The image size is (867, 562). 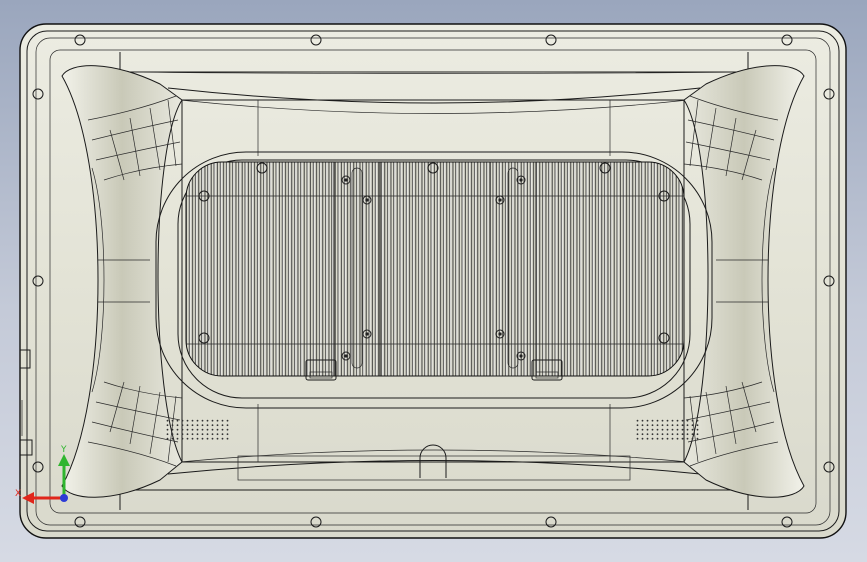 What do you see at coordinates (63, 450) in the screenshot?
I see `y-axis-label: Y` at bounding box center [63, 450].